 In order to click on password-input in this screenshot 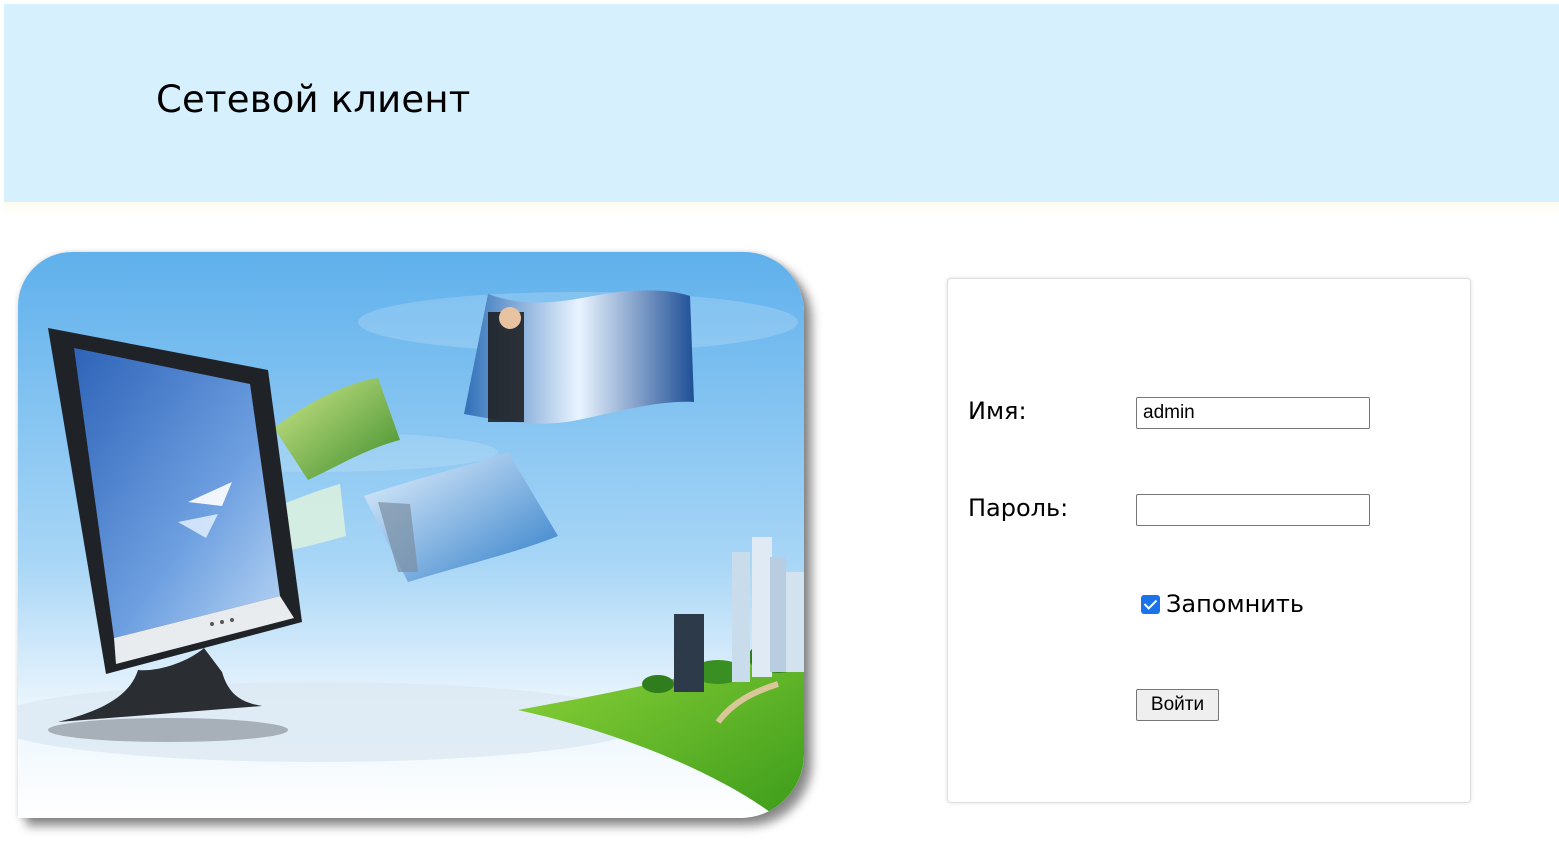, I will do `click(1253, 510)`.